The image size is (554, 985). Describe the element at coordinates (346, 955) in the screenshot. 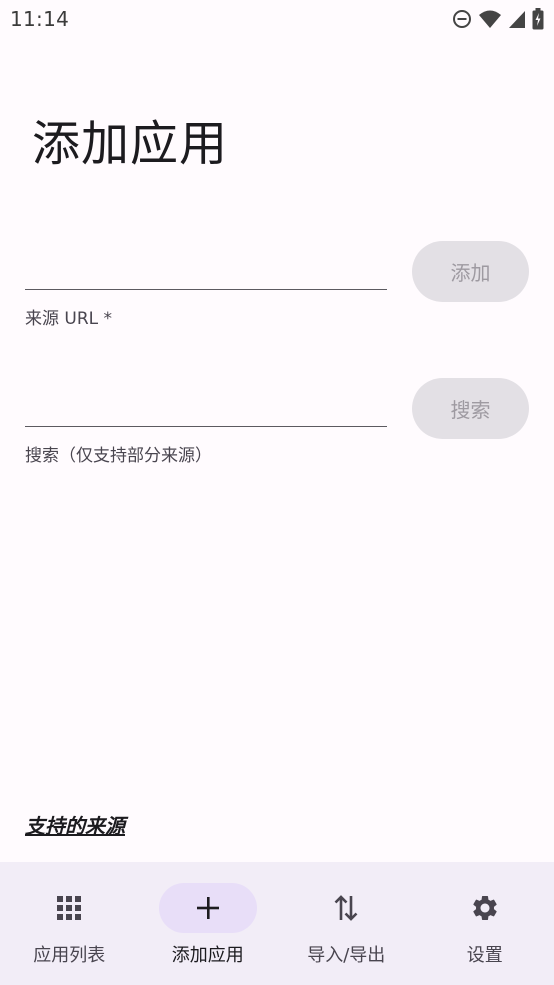

I see `nav-label: 导入/导出` at that location.